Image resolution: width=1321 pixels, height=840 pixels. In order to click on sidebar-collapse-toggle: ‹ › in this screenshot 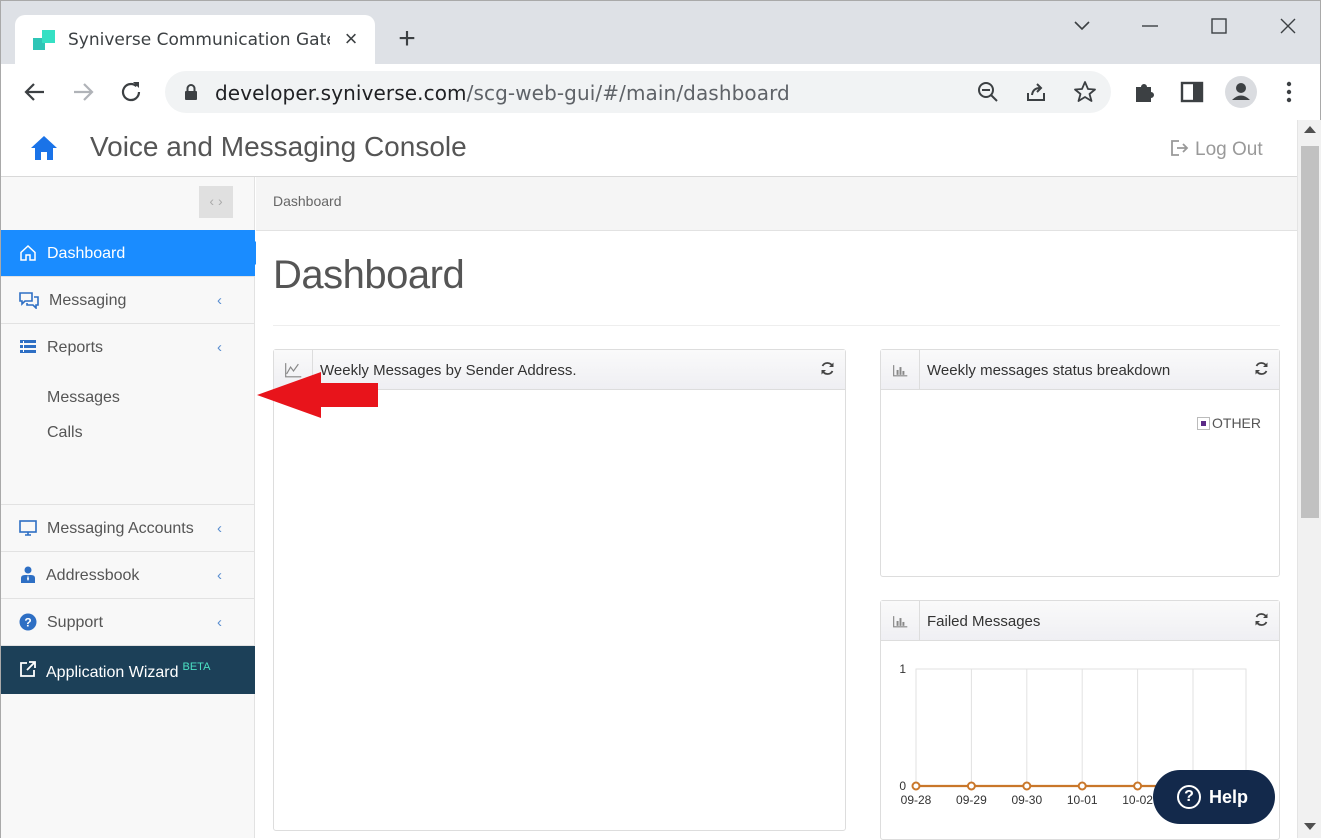, I will do `click(216, 202)`.